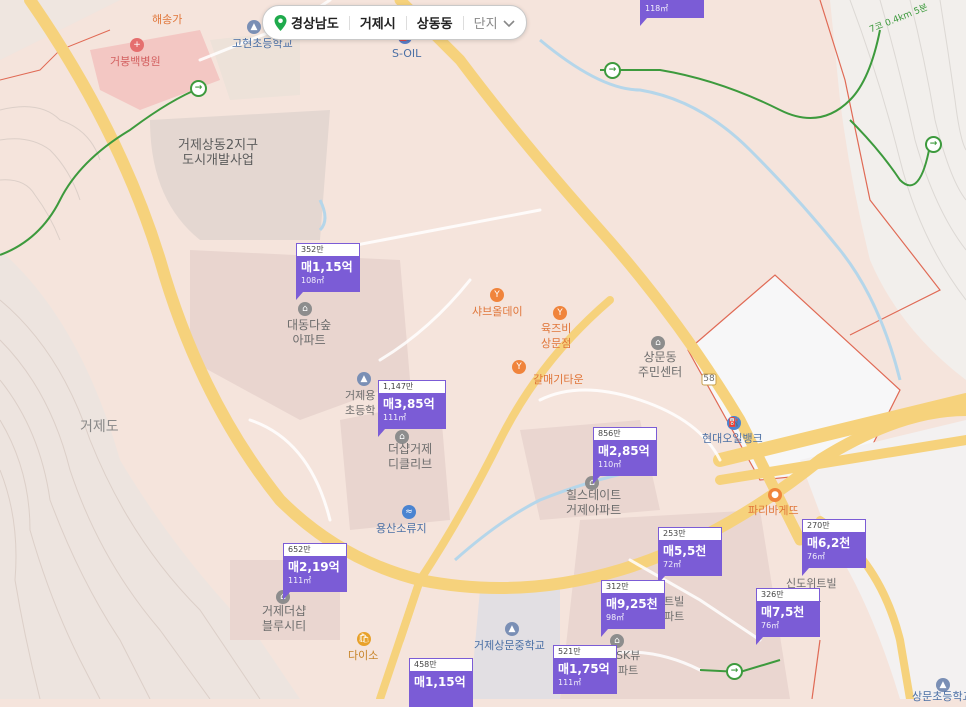 The width and height of the screenshot is (966, 707). What do you see at coordinates (167, 19) in the screenshot?
I see `poi-haesongga-label: 해송가` at bounding box center [167, 19].